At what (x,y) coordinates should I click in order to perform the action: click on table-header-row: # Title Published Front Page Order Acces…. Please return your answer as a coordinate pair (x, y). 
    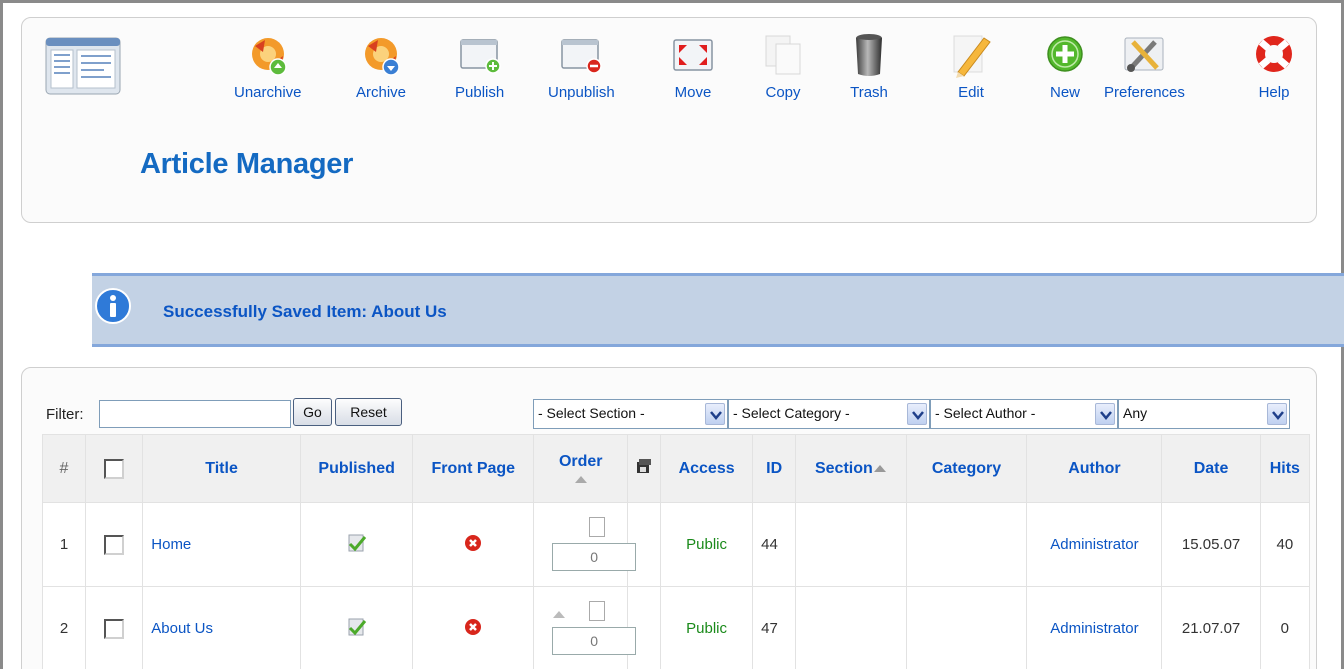
    Looking at the image, I should click on (676, 468).